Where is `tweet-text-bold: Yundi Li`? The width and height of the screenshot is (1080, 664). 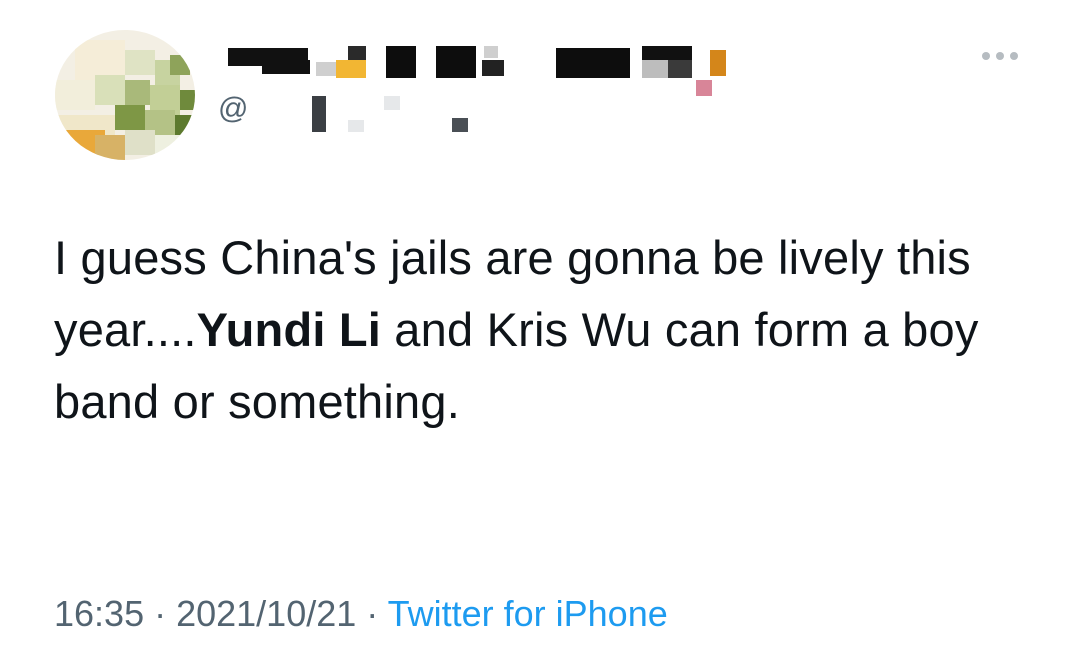
tweet-text-bold: Yundi Li is located at coordinates (289, 329).